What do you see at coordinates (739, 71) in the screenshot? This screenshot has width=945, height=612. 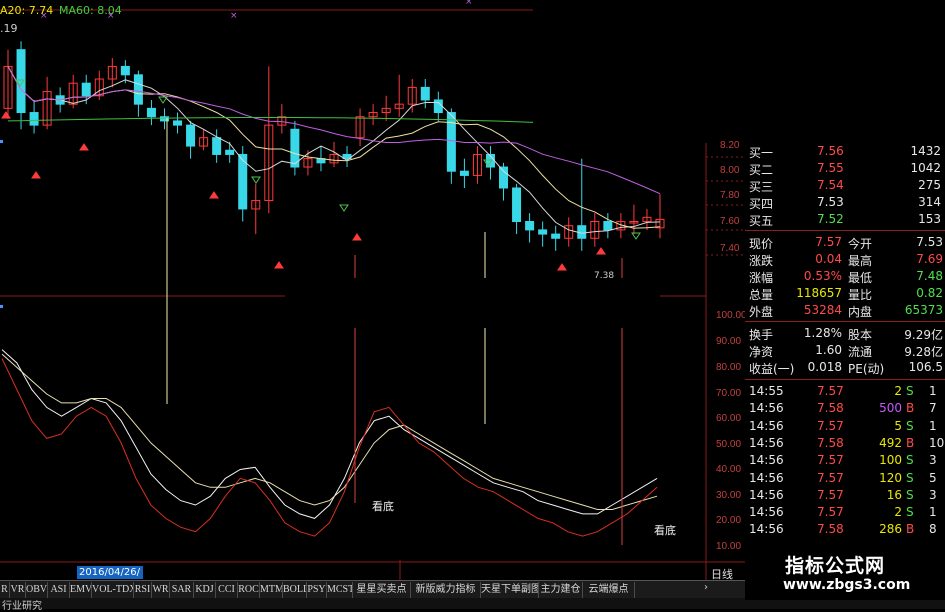 I see `redaction-top-right` at bounding box center [739, 71].